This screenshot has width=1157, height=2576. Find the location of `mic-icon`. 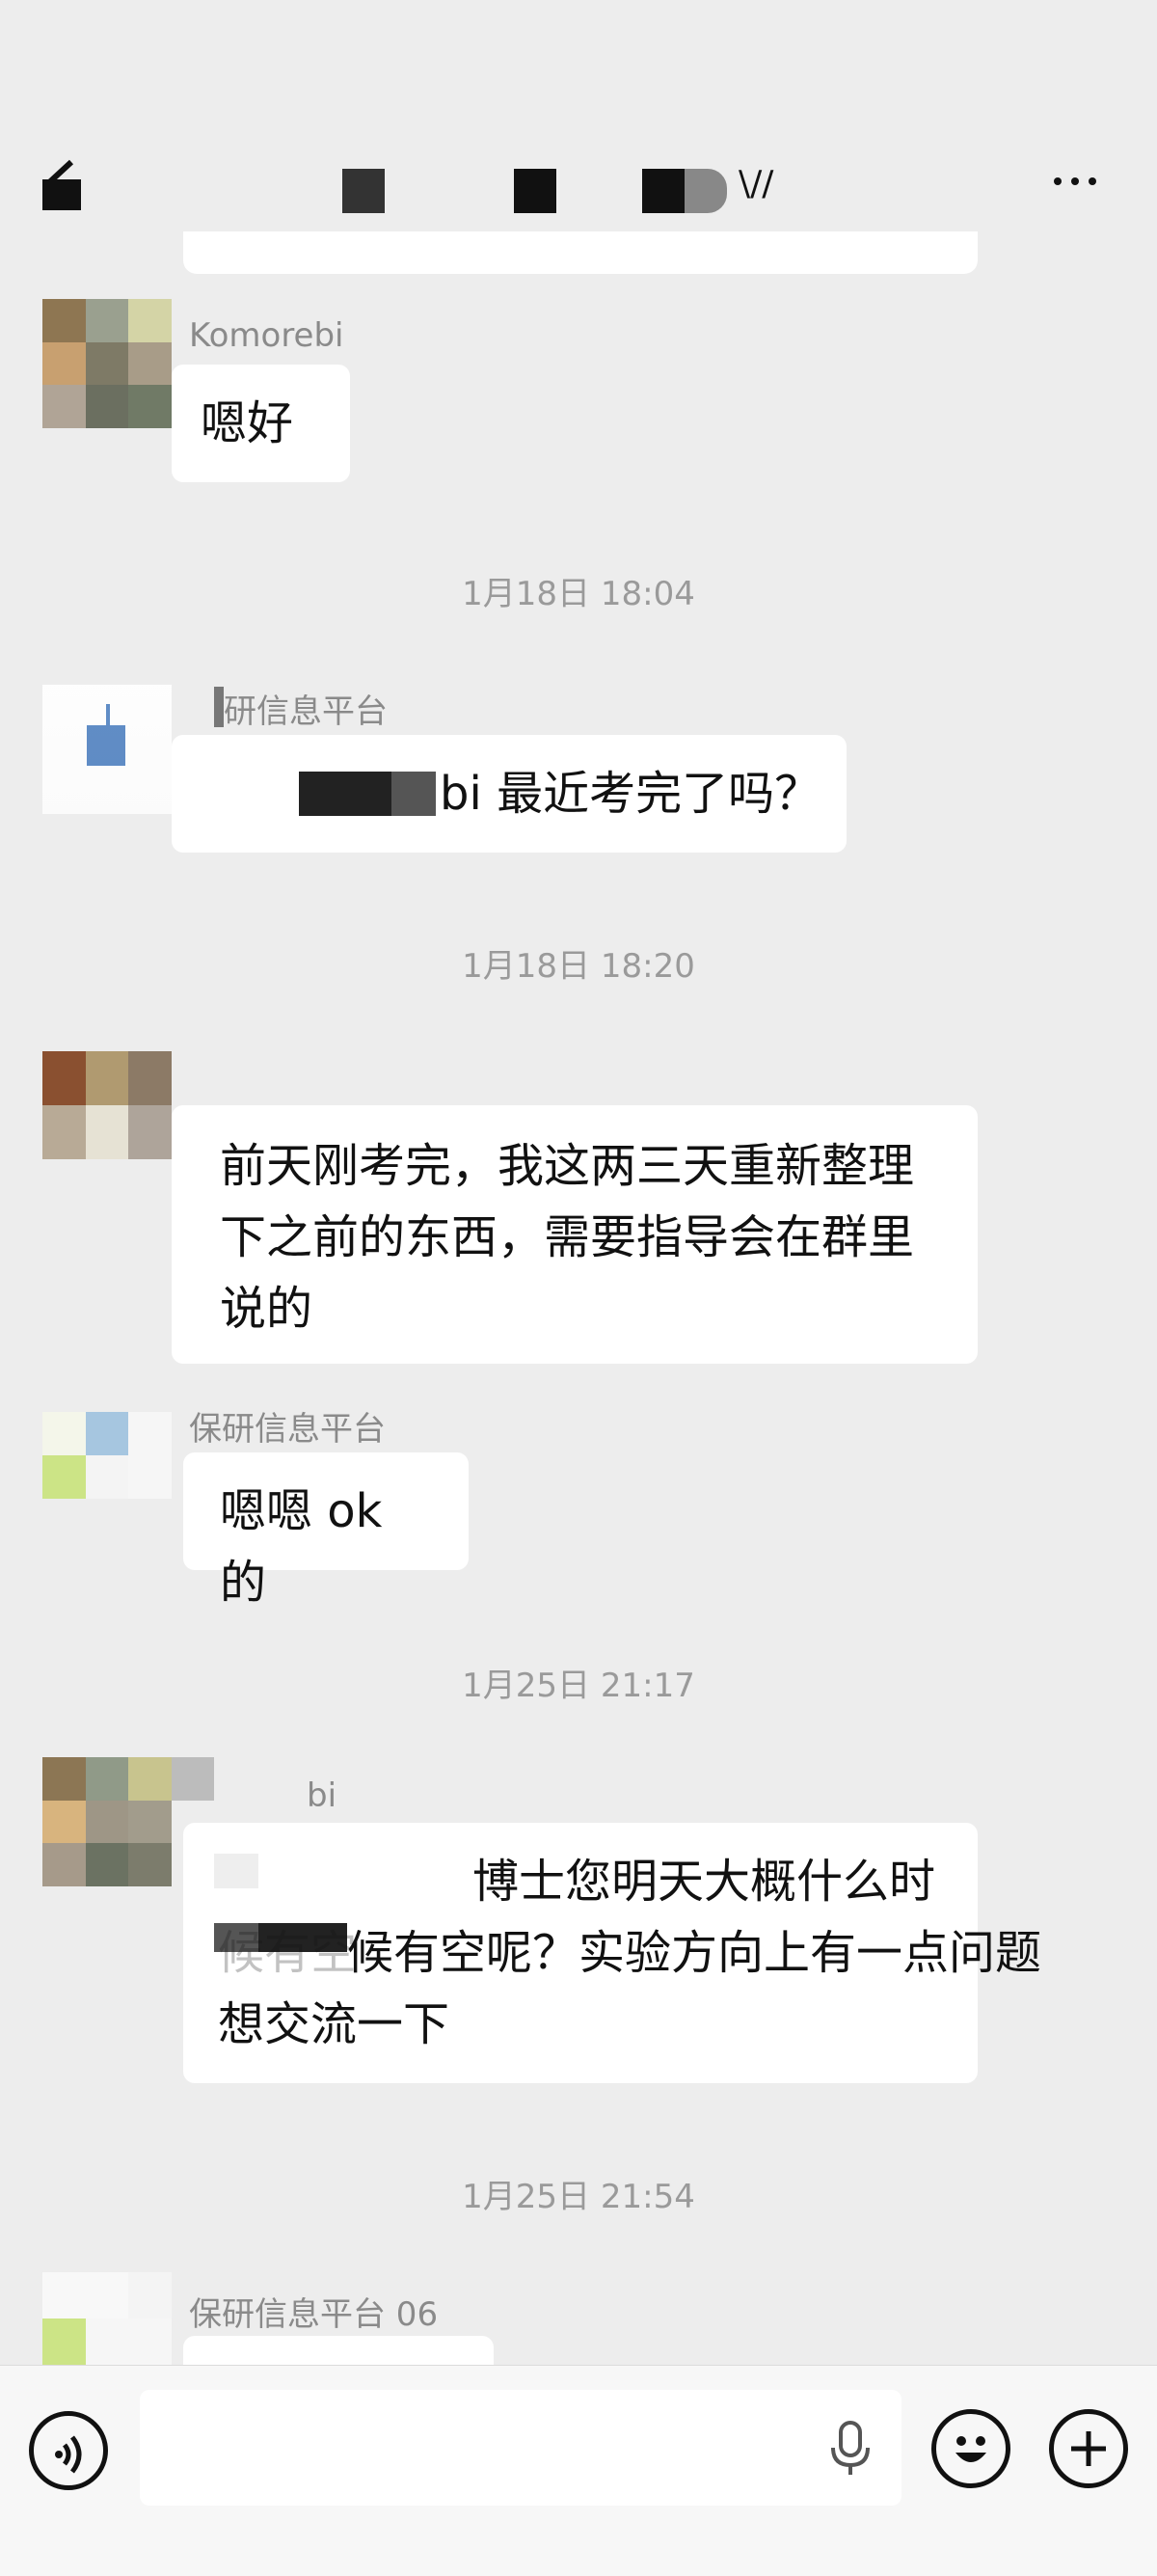

mic-icon is located at coordinates (850, 2448).